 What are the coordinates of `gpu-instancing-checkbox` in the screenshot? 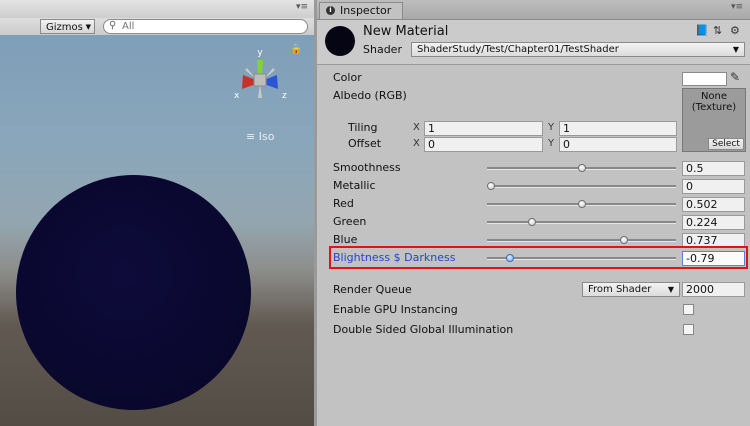 It's located at (688, 309).